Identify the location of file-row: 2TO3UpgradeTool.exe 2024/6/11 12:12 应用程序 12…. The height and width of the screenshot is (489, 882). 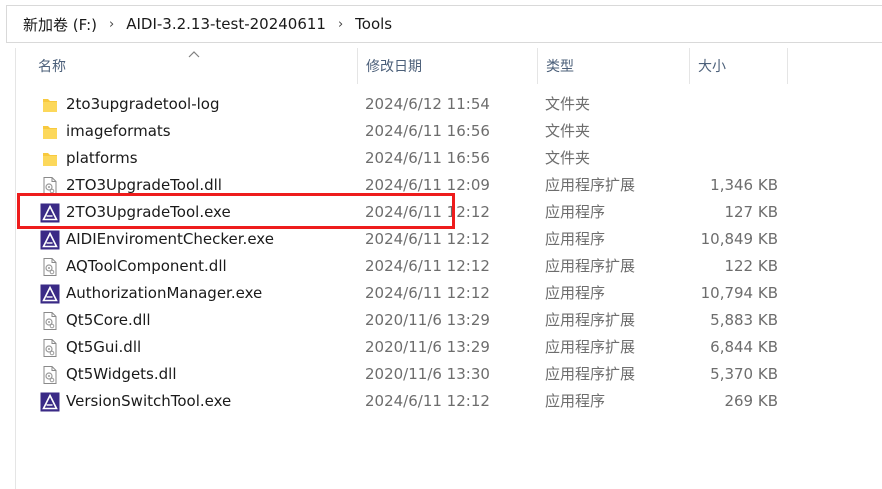
(449, 212).